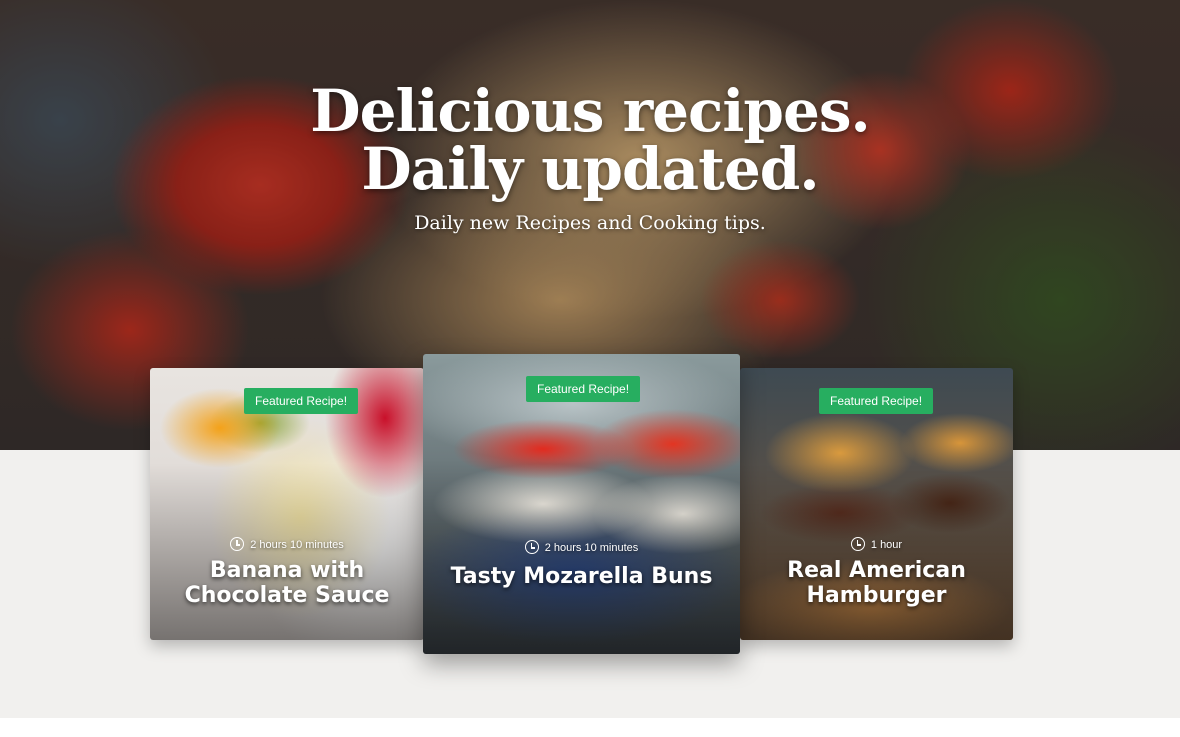 The image size is (1180, 737). I want to click on recipe-title: Real American Hamburger, so click(876, 583).